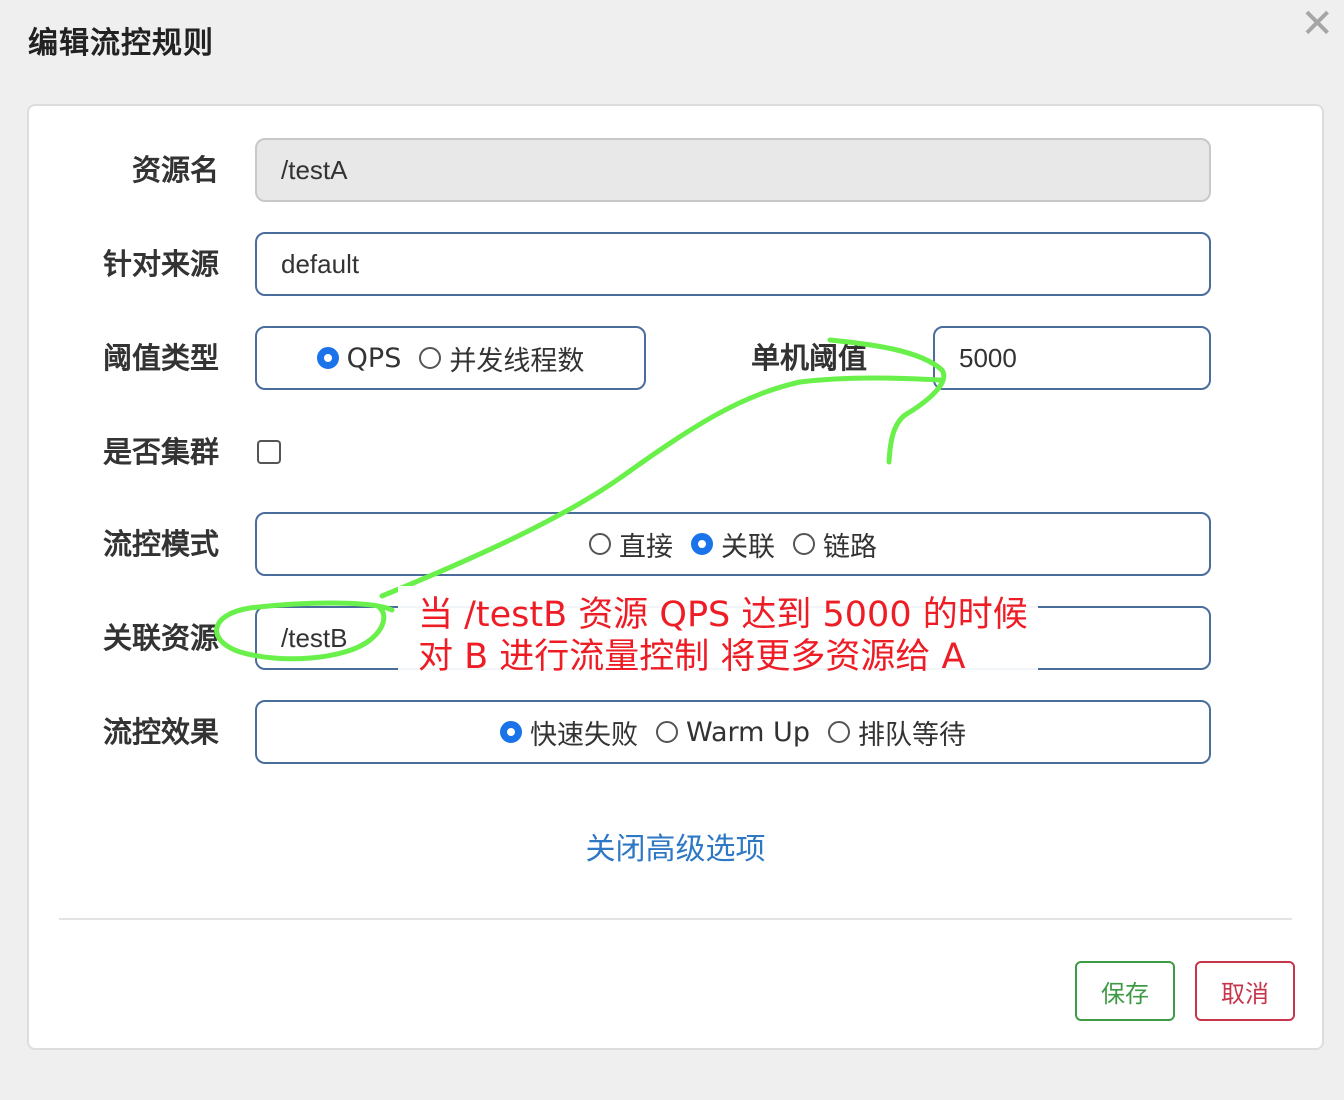  I want to click on row-resource-name: 资源名 /testA, so click(675, 170).